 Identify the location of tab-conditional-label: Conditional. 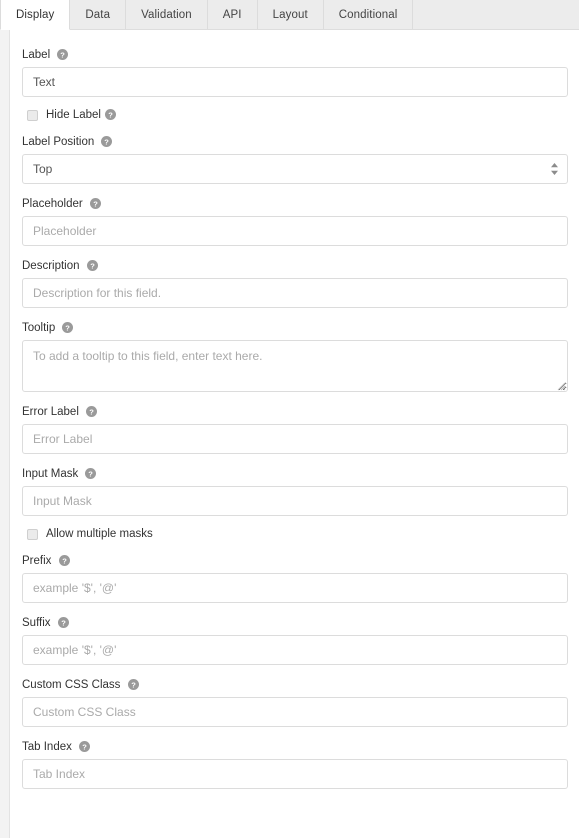
(368, 14).